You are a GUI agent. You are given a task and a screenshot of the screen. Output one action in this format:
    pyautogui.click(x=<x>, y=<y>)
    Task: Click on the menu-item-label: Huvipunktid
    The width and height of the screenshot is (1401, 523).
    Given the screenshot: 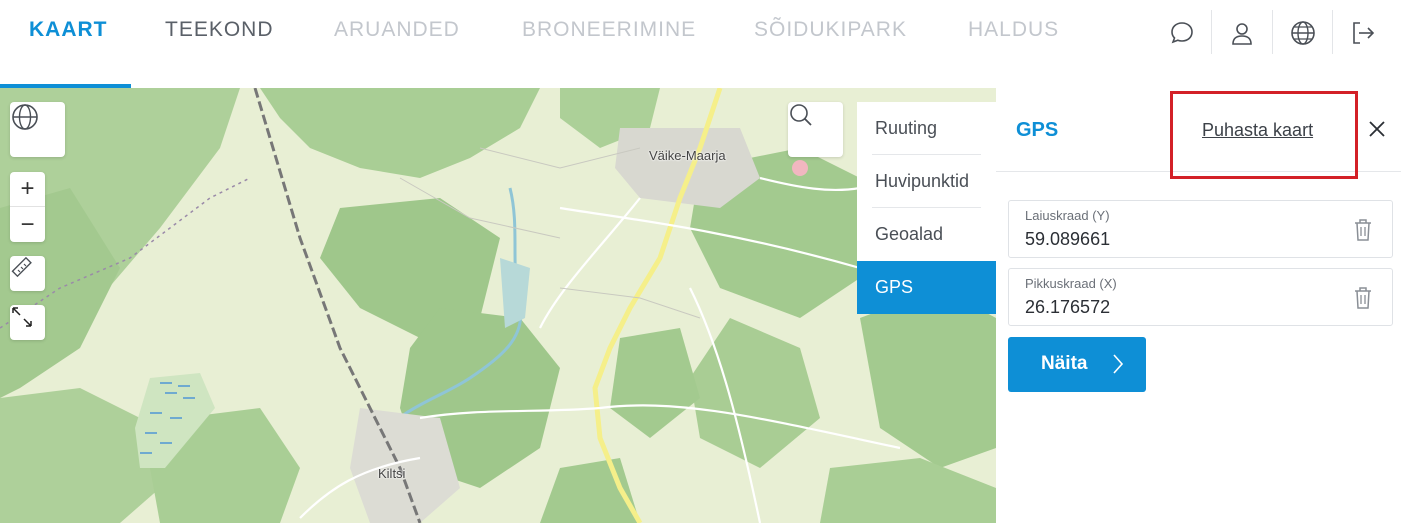 What is the action you would take?
    pyautogui.click(x=922, y=181)
    